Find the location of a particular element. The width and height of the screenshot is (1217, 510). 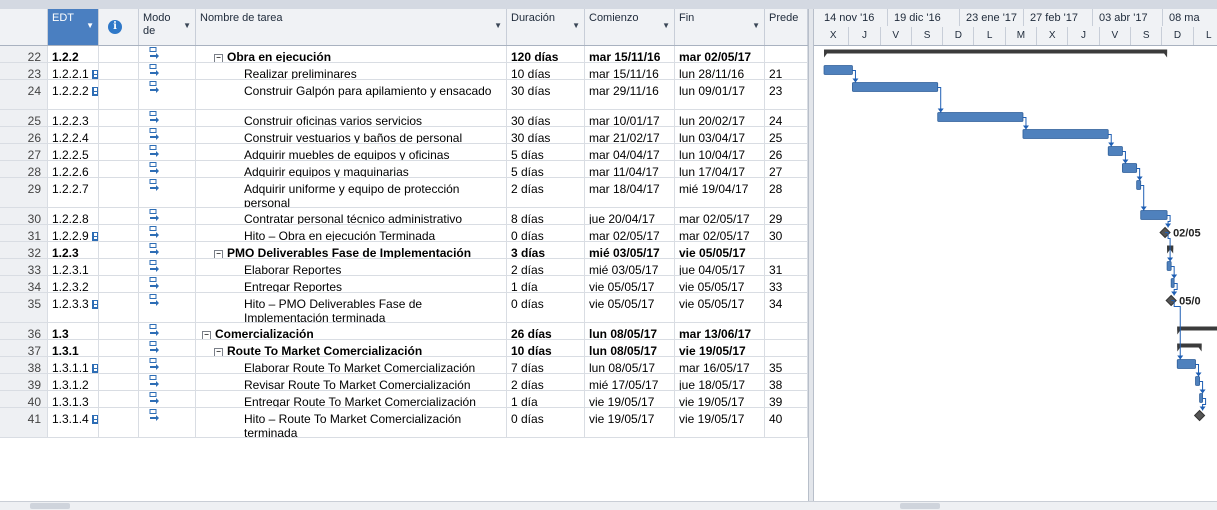

row-id: 25 is located at coordinates (24, 118).